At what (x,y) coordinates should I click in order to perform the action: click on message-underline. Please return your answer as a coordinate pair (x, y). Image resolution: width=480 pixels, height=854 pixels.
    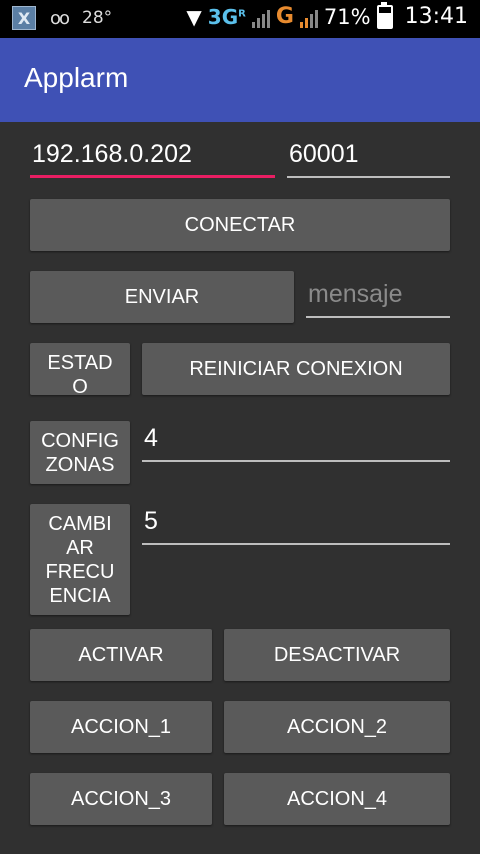
    Looking at the image, I should click on (378, 317).